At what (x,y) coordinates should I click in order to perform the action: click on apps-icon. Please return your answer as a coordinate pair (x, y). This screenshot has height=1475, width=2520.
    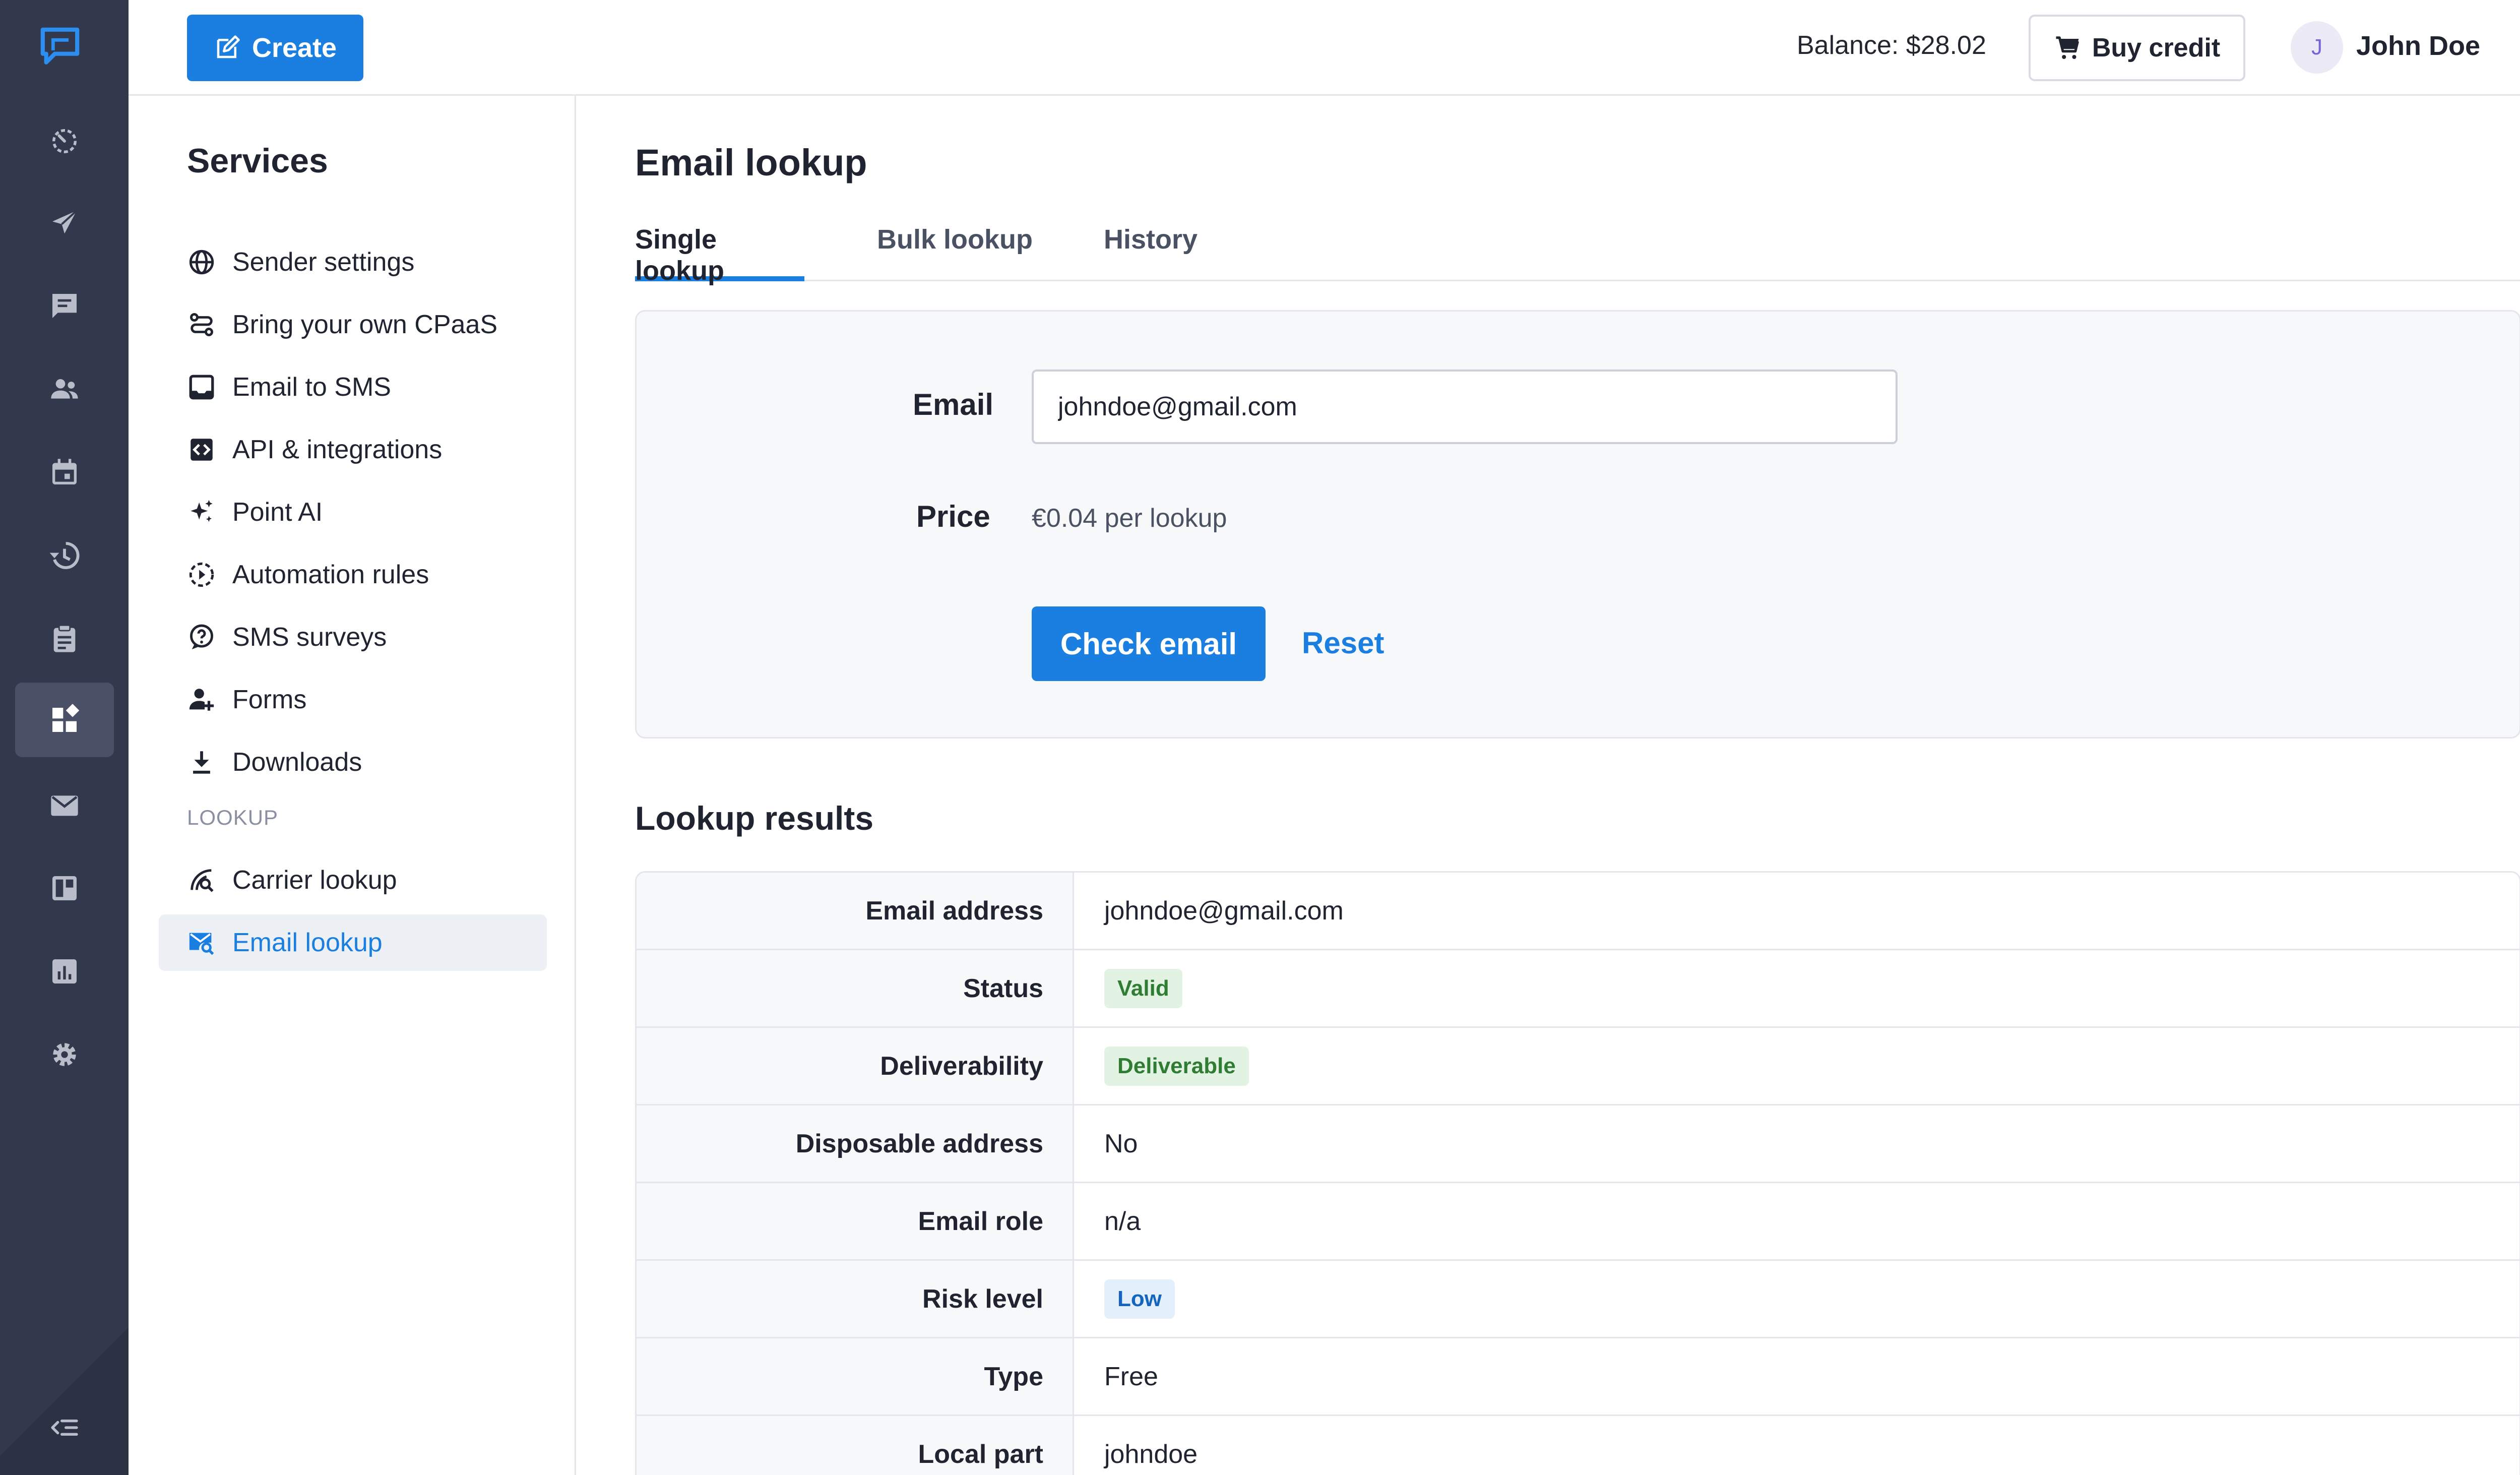
    Looking at the image, I should click on (64, 720).